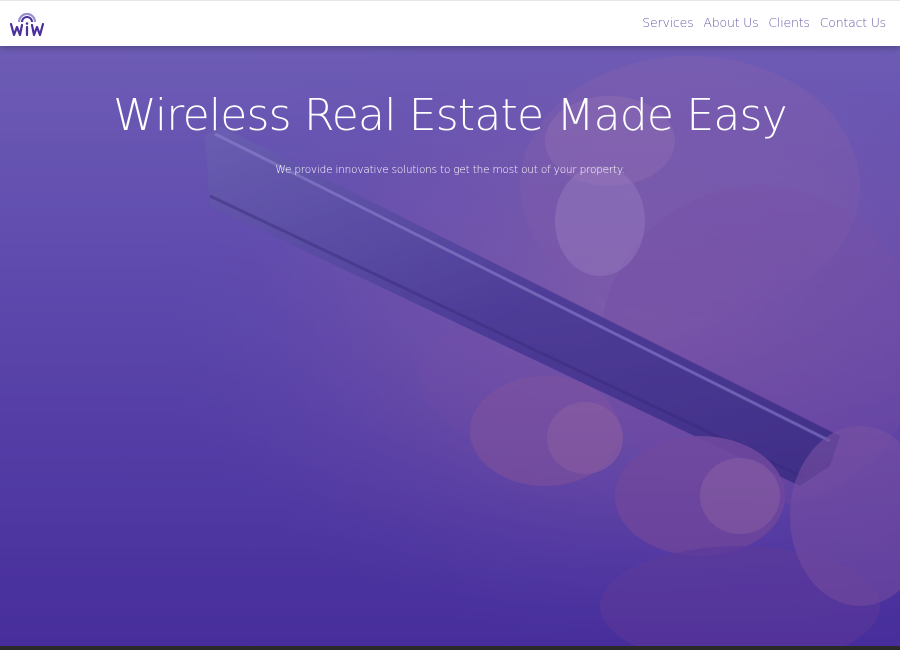 The image size is (900, 650). Describe the element at coordinates (450, 115) in the screenshot. I see `hero-title: Wireless Real Estate Made Easy` at that location.